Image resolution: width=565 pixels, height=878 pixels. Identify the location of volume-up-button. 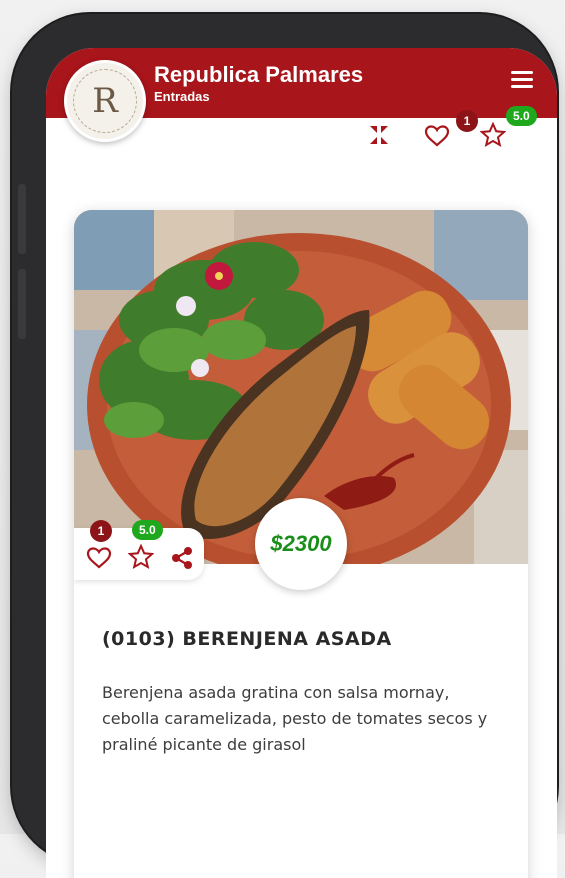
(22, 219).